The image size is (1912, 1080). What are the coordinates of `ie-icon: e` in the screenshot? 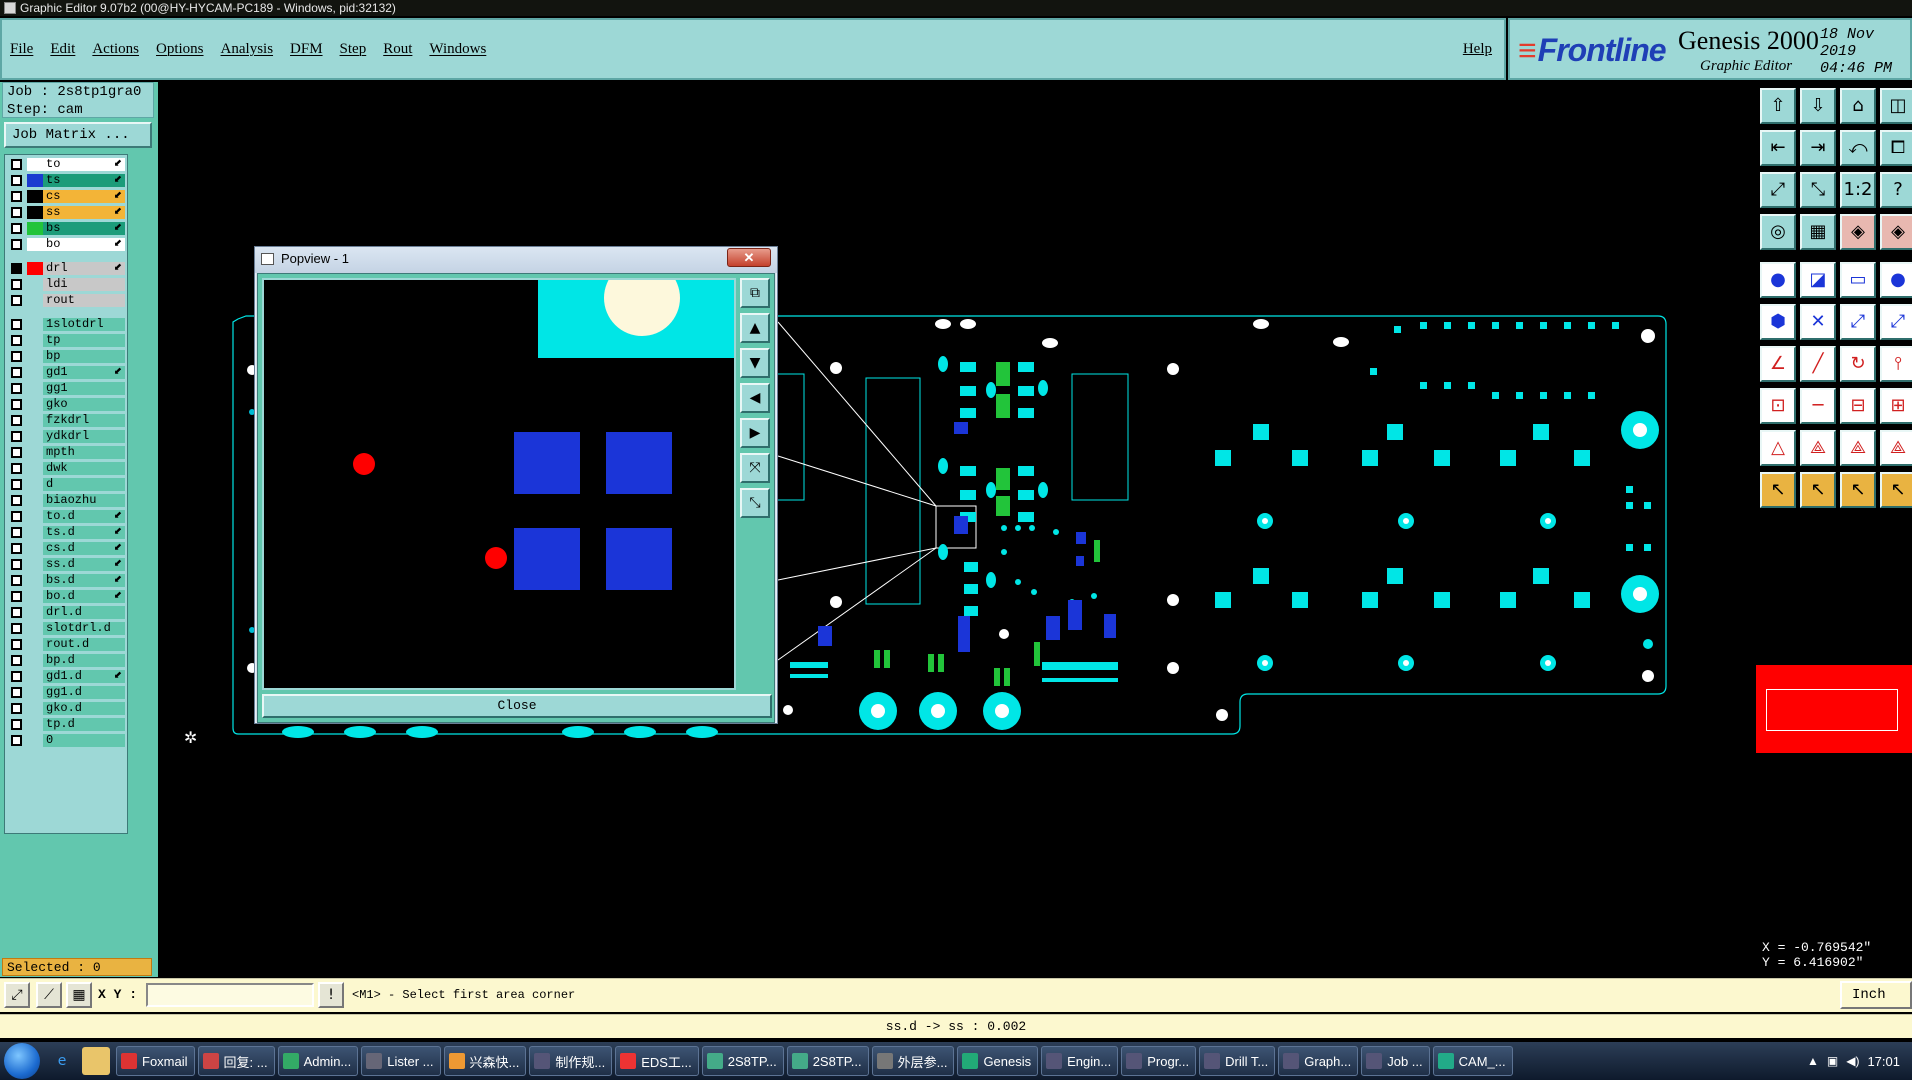 It's located at (62, 1061).